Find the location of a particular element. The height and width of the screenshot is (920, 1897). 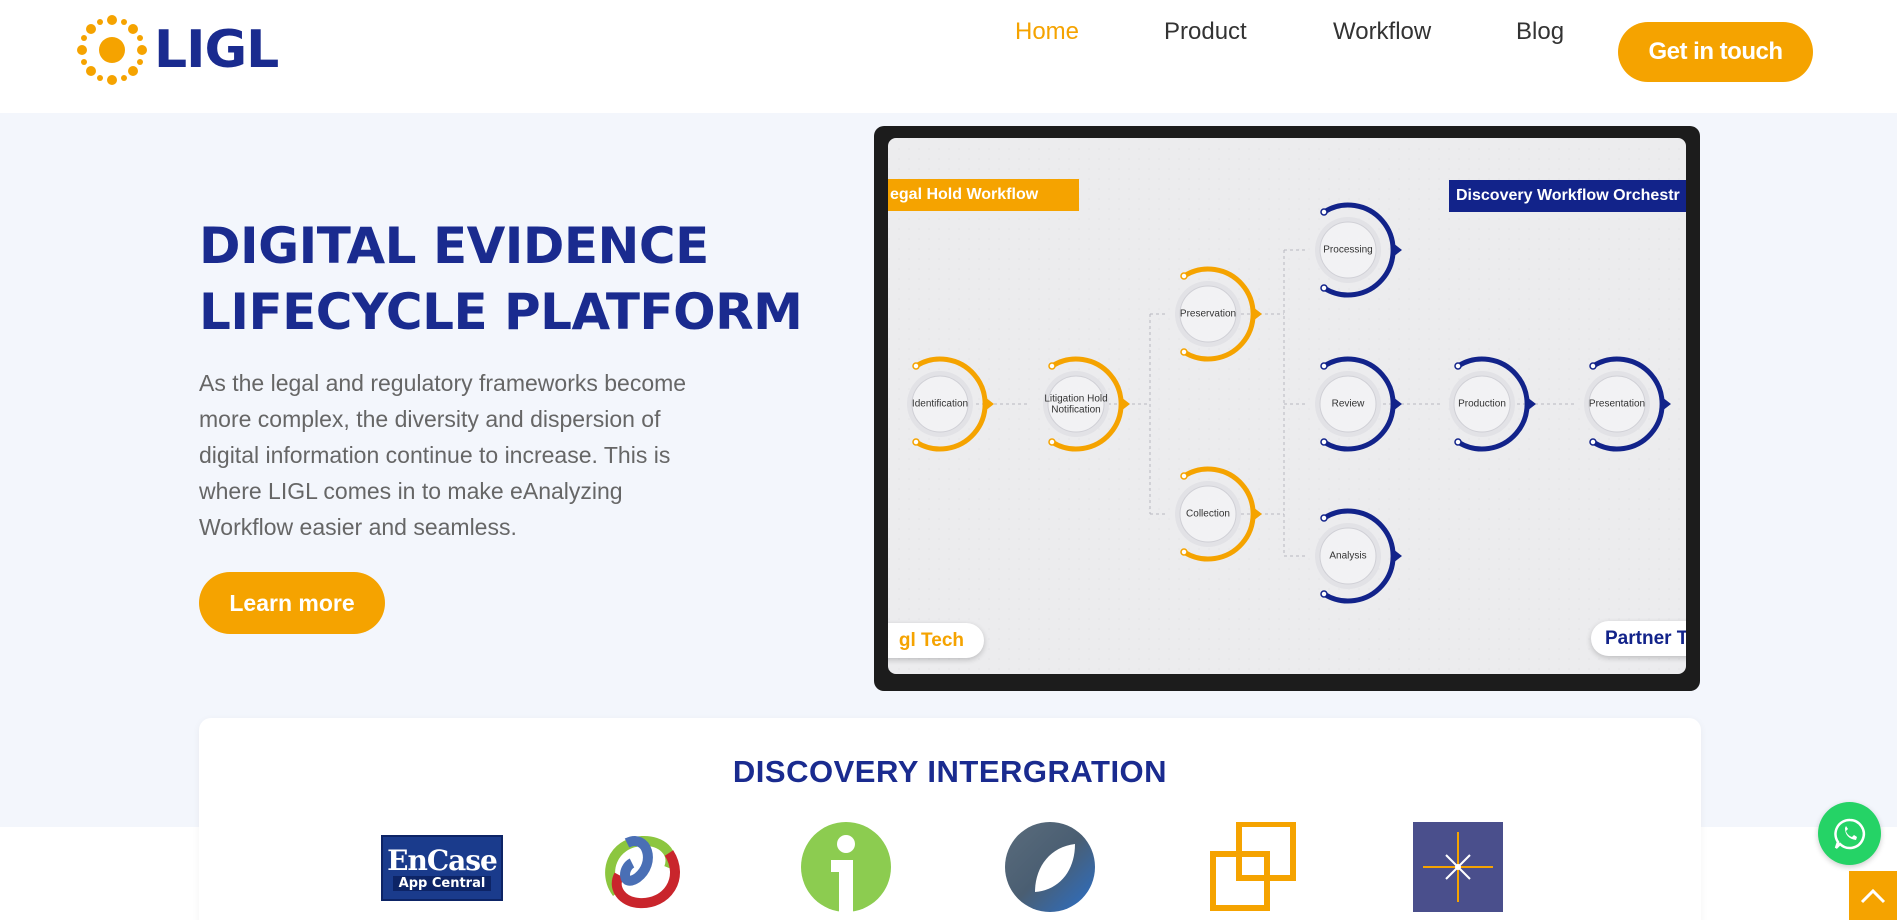

node-label-collection: Collection is located at coordinates (1208, 514).